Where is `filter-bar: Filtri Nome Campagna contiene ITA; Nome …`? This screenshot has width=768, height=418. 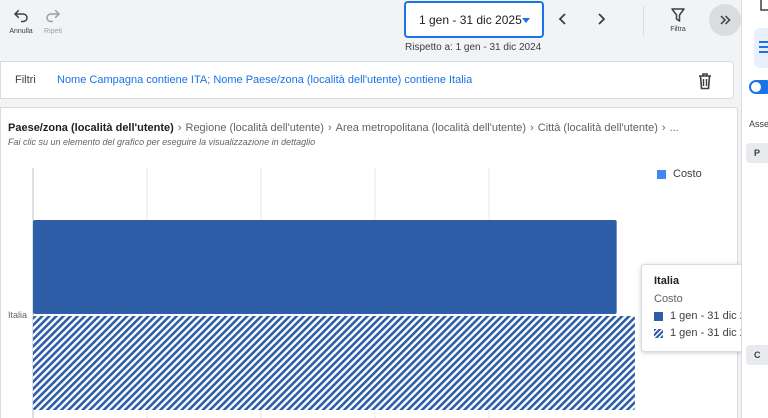 filter-bar: Filtri Nome Campagna contiene ITA; Nome … is located at coordinates (367, 80).